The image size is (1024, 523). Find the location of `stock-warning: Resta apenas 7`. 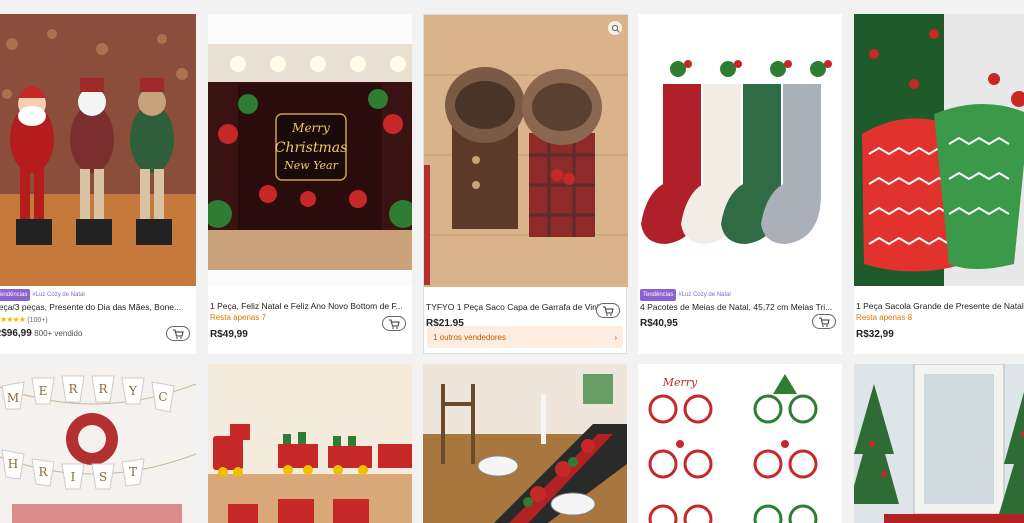

stock-warning: Resta apenas 7 is located at coordinates (238, 317).